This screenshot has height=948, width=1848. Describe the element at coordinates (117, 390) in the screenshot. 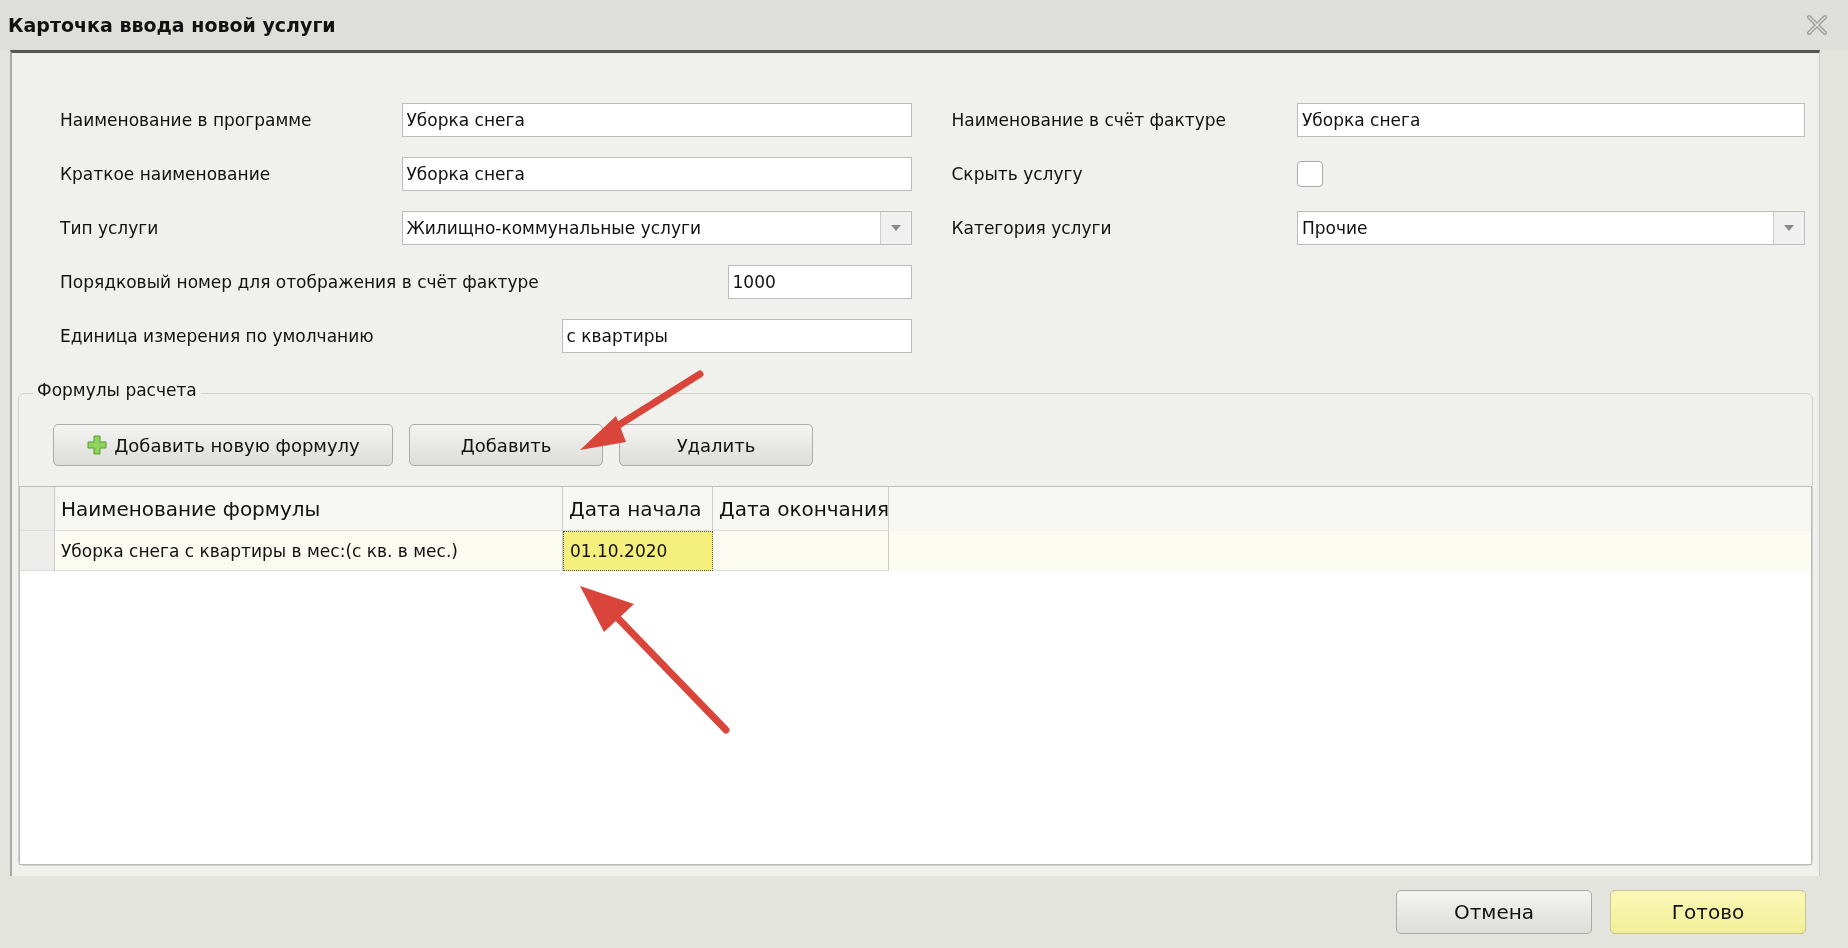

I see `group-title: Формулы расчета` at that location.